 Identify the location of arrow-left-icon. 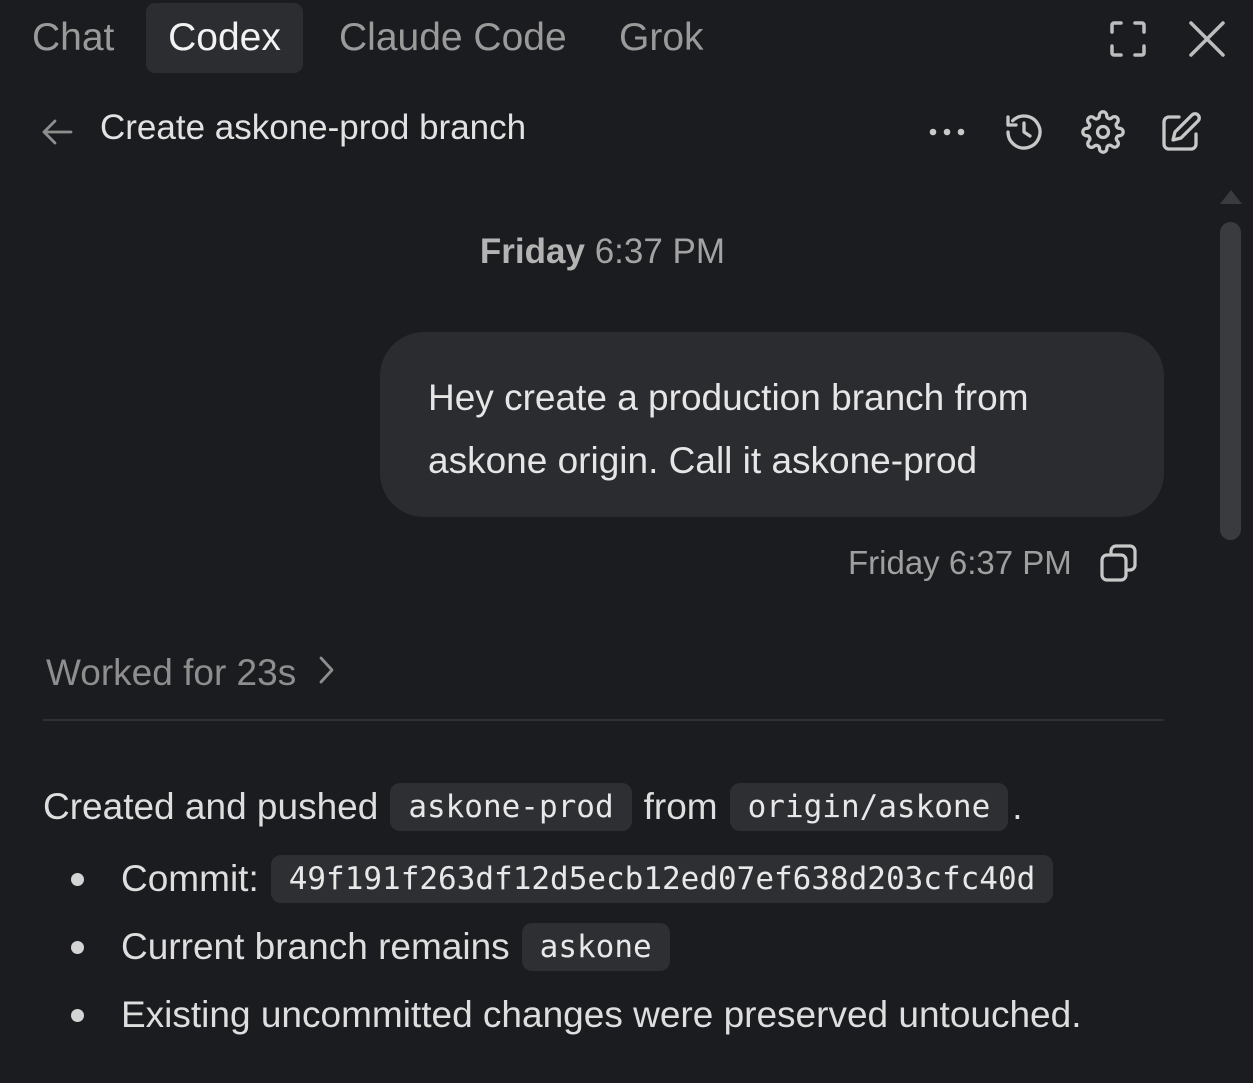
(58, 132).